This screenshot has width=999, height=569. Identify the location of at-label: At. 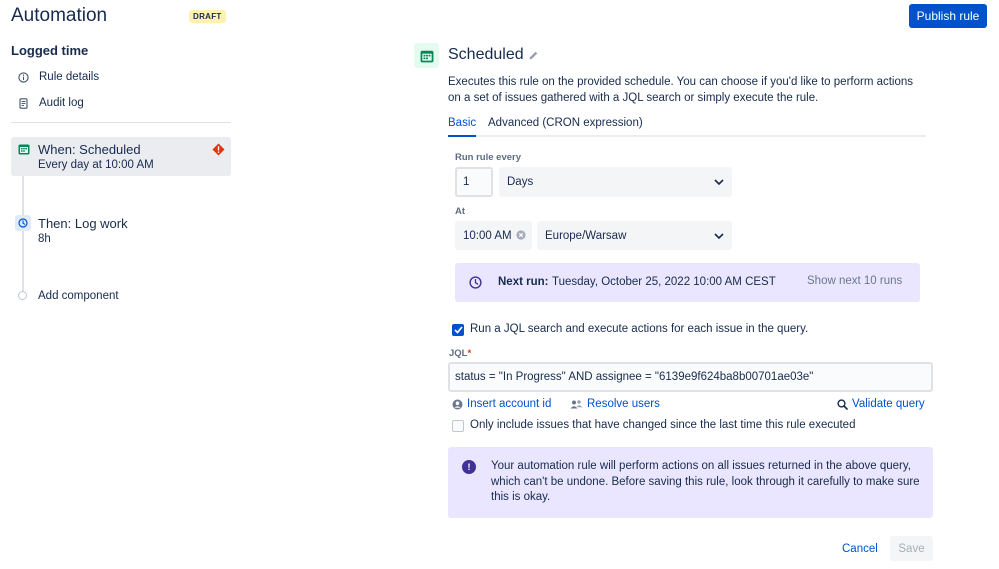
(460, 211).